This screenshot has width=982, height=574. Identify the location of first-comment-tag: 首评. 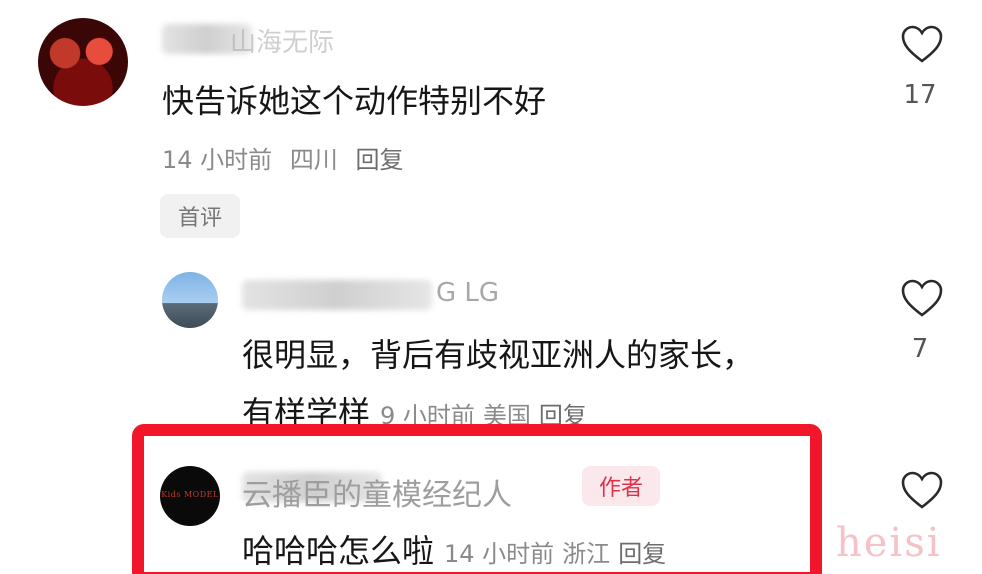
(200, 216).